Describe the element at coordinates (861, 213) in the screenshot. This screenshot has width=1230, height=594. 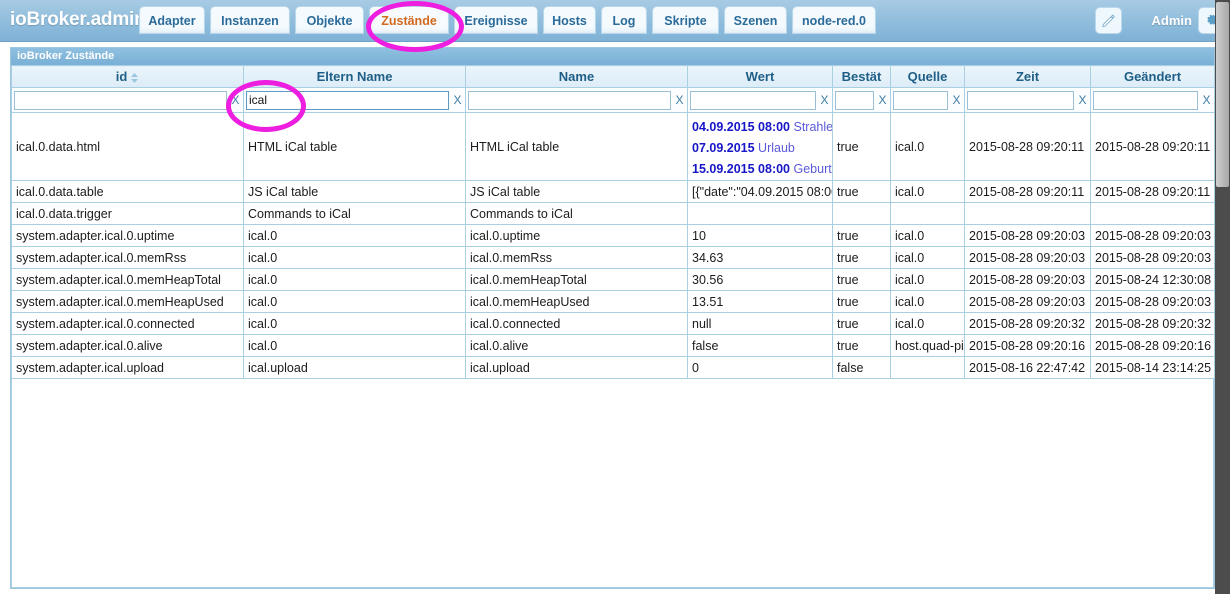
I see `cell-ack` at that location.